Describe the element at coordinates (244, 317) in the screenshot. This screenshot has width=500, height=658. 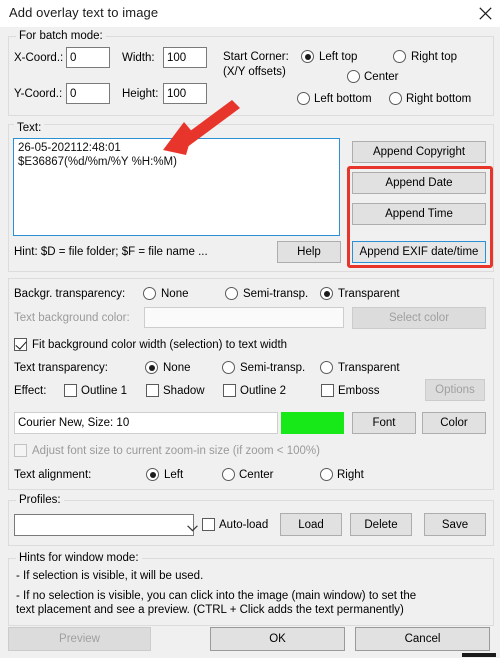
I see `text-background-color-input` at that location.